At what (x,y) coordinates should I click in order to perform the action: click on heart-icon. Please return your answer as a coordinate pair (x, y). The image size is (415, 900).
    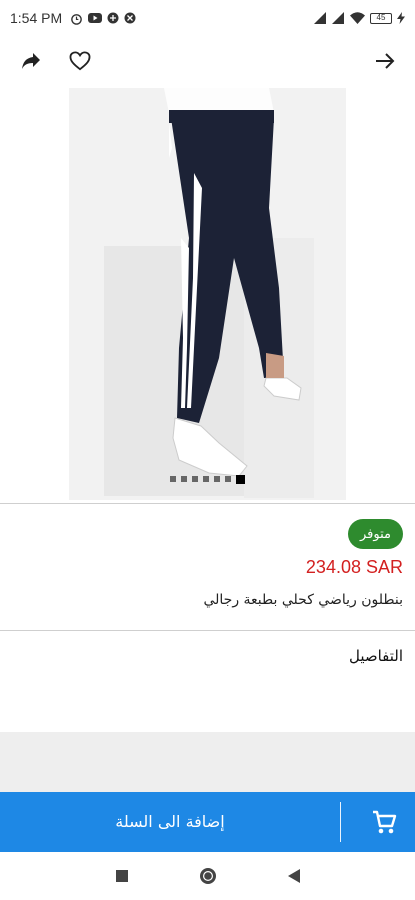
    Looking at the image, I should click on (80, 61).